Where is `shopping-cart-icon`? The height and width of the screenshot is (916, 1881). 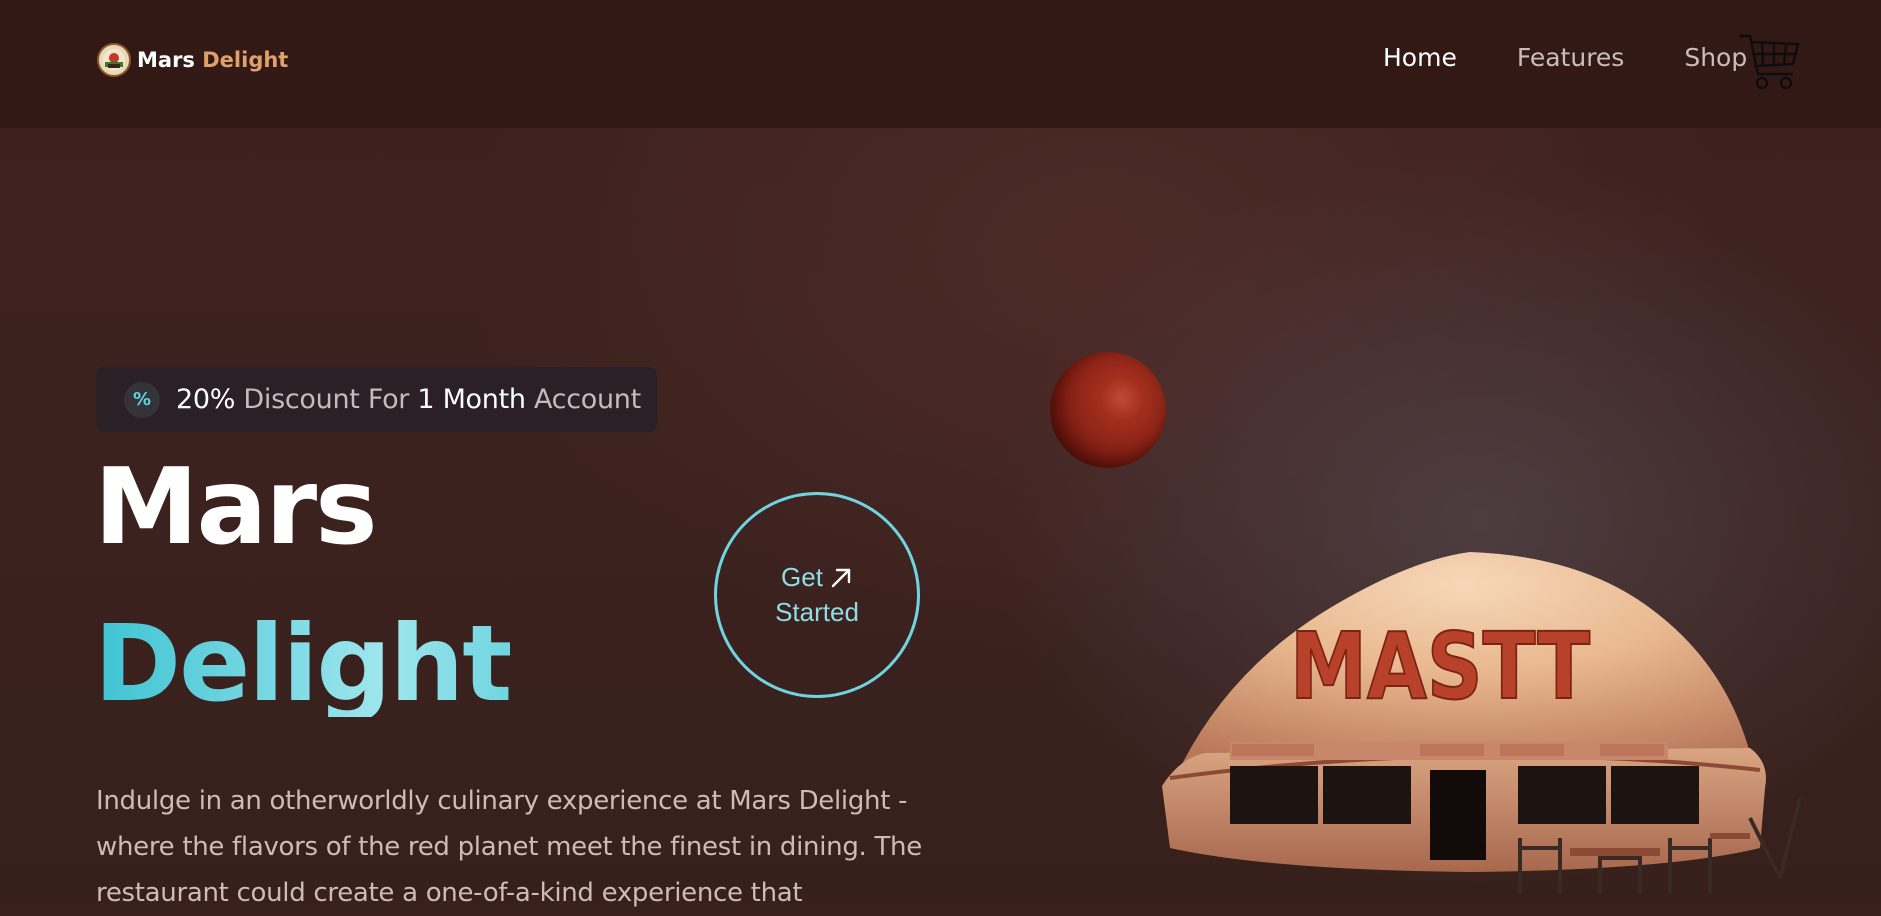 shopping-cart-icon is located at coordinates (1770, 62).